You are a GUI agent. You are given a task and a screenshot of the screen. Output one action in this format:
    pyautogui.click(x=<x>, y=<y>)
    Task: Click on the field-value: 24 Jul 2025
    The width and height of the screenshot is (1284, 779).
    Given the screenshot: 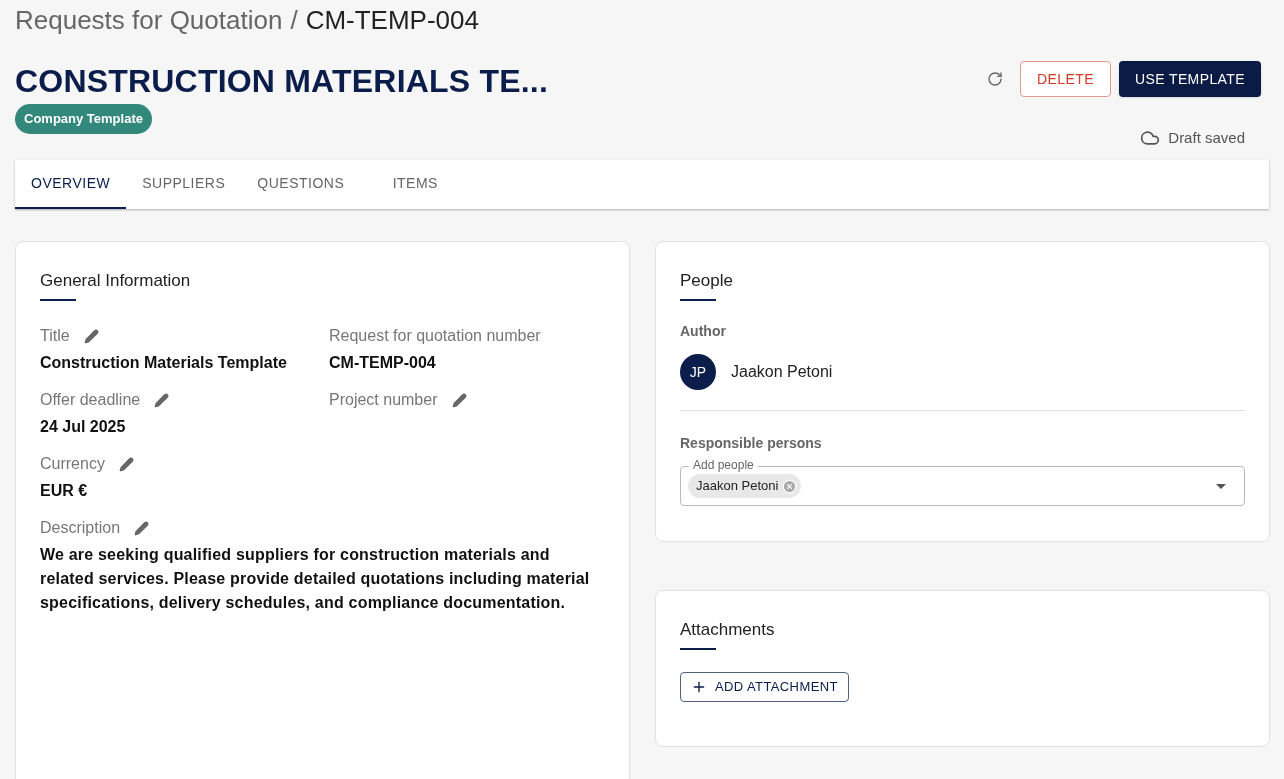 What is the action you would take?
    pyautogui.click(x=83, y=427)
    